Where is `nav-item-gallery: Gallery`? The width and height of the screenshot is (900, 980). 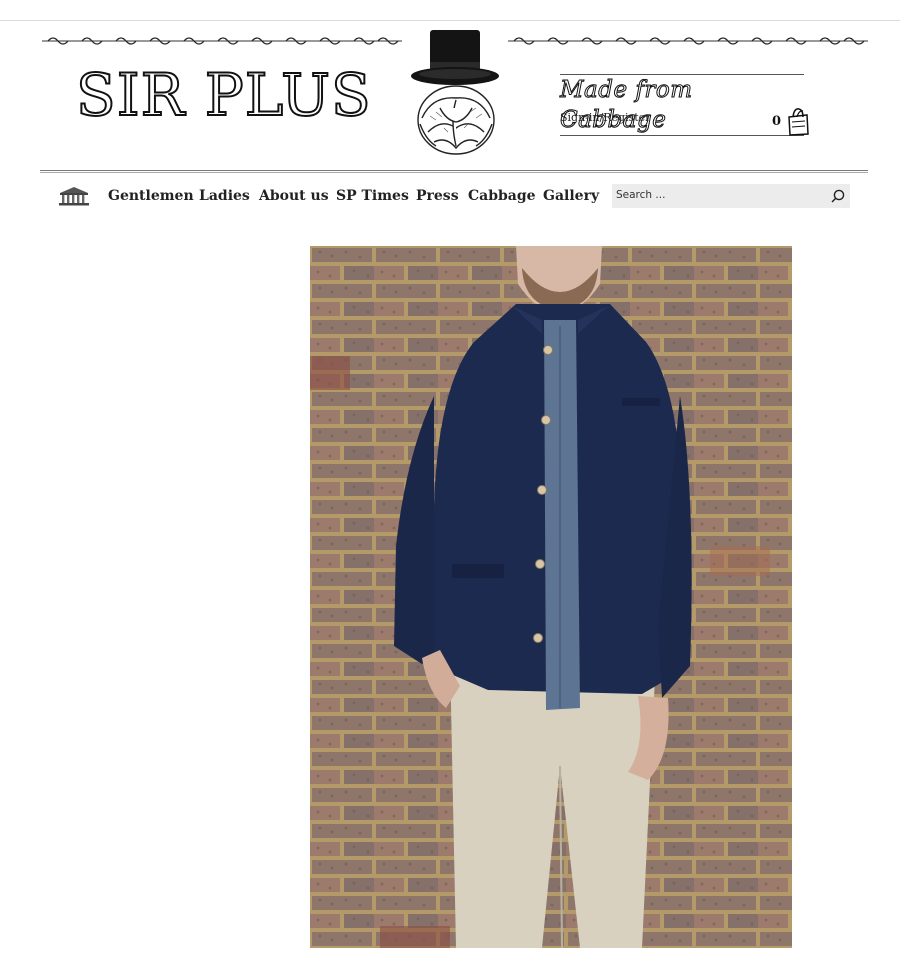 nav-item-gallery: Gallery is located at coordinates (571, 196).